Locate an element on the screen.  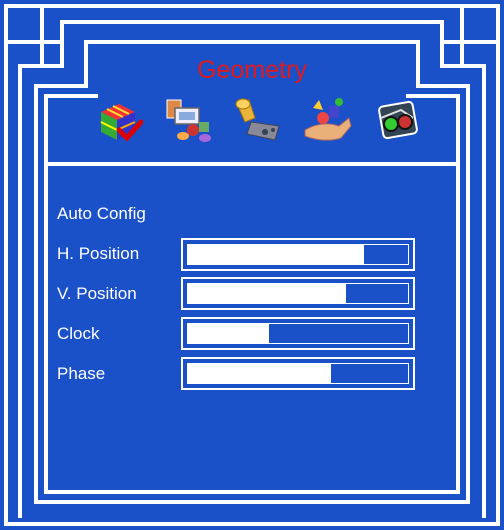
hand-objects-icon is located at coordinates (328, 120).